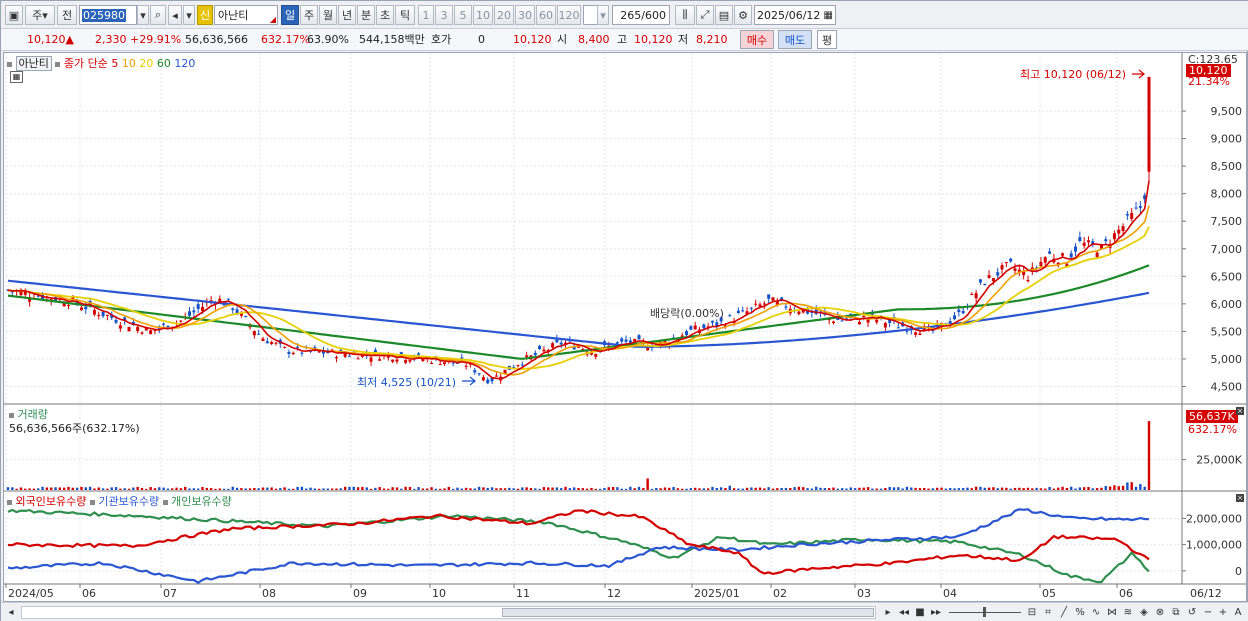 This screenshot has height=621, width=1248. I want to click on buy-button: 매수, so click(757, 39).